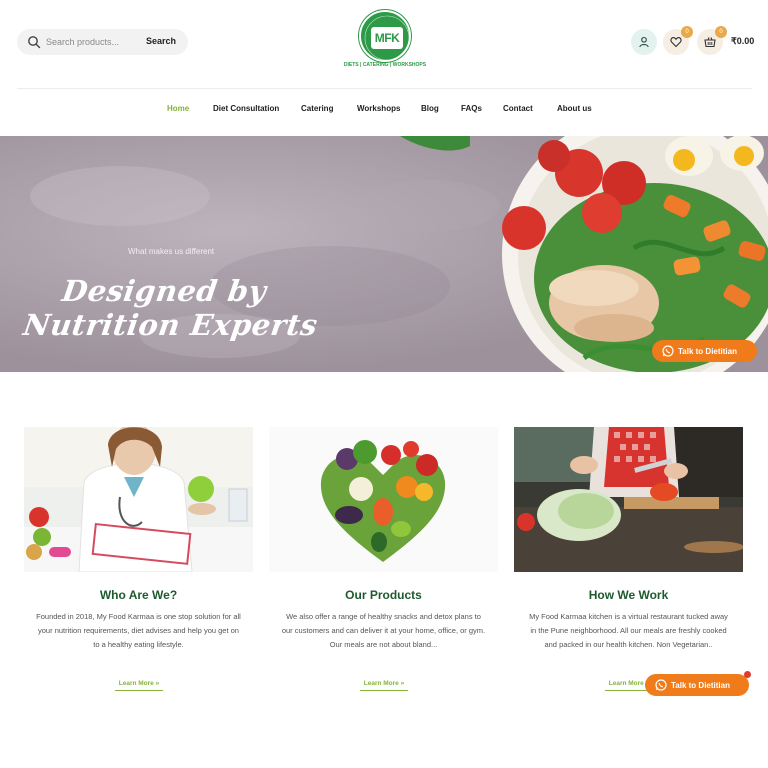  What do you see at coordinates (574, 108) in the screenshot?
I see `nav-item-about-us: About us` at bounding box center [574, 108].